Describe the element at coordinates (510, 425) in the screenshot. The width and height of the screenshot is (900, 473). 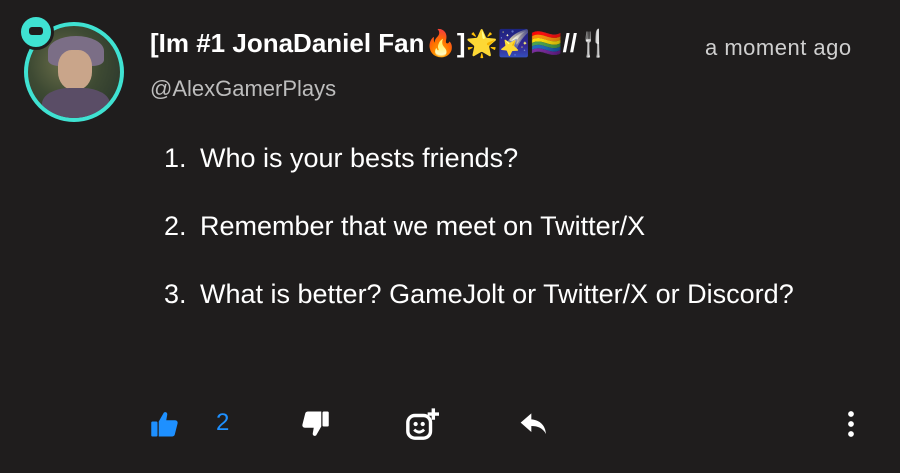
I see `post-actions-bar: 2` at that location.